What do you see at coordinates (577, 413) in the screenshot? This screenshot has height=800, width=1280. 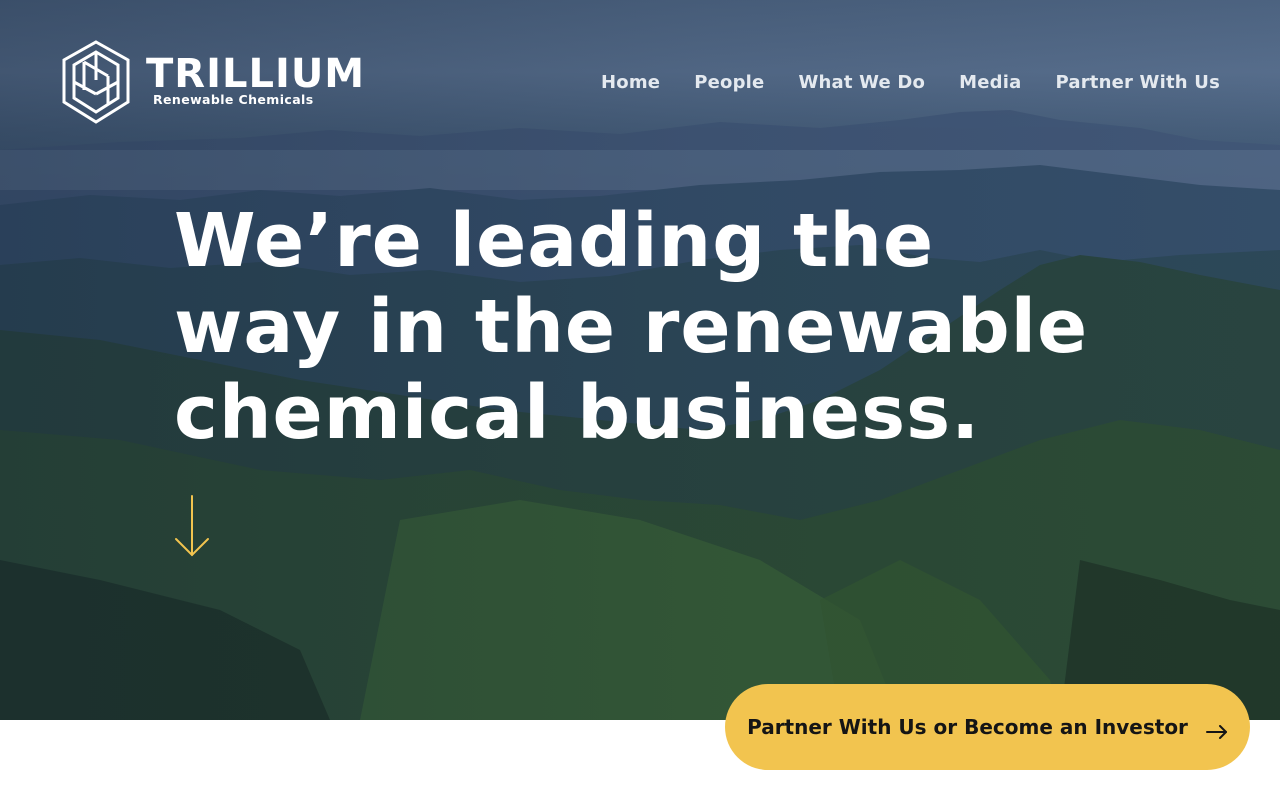 I see `hero-headline-line: chemical business.` at bounding box center [577, 413].